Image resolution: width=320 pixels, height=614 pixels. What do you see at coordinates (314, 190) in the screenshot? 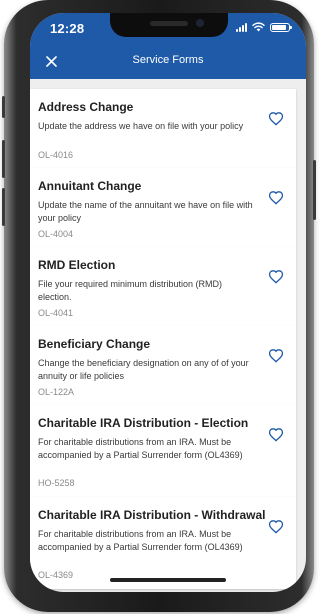
I see `power-button` at bounding box center [314, 190].